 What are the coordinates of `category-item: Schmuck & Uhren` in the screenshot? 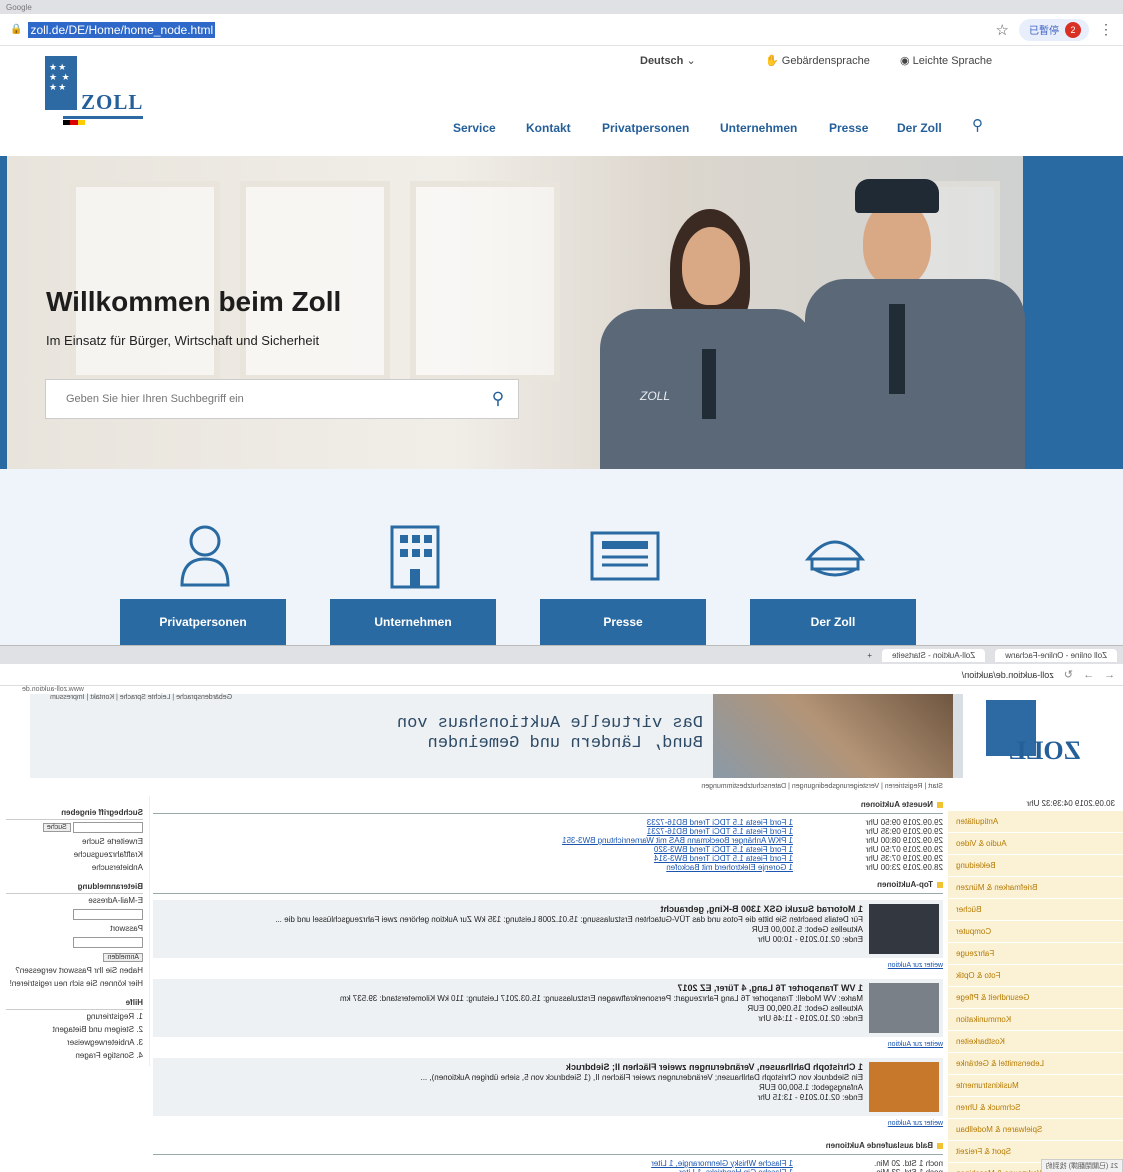 It's located at (1035, 1108).